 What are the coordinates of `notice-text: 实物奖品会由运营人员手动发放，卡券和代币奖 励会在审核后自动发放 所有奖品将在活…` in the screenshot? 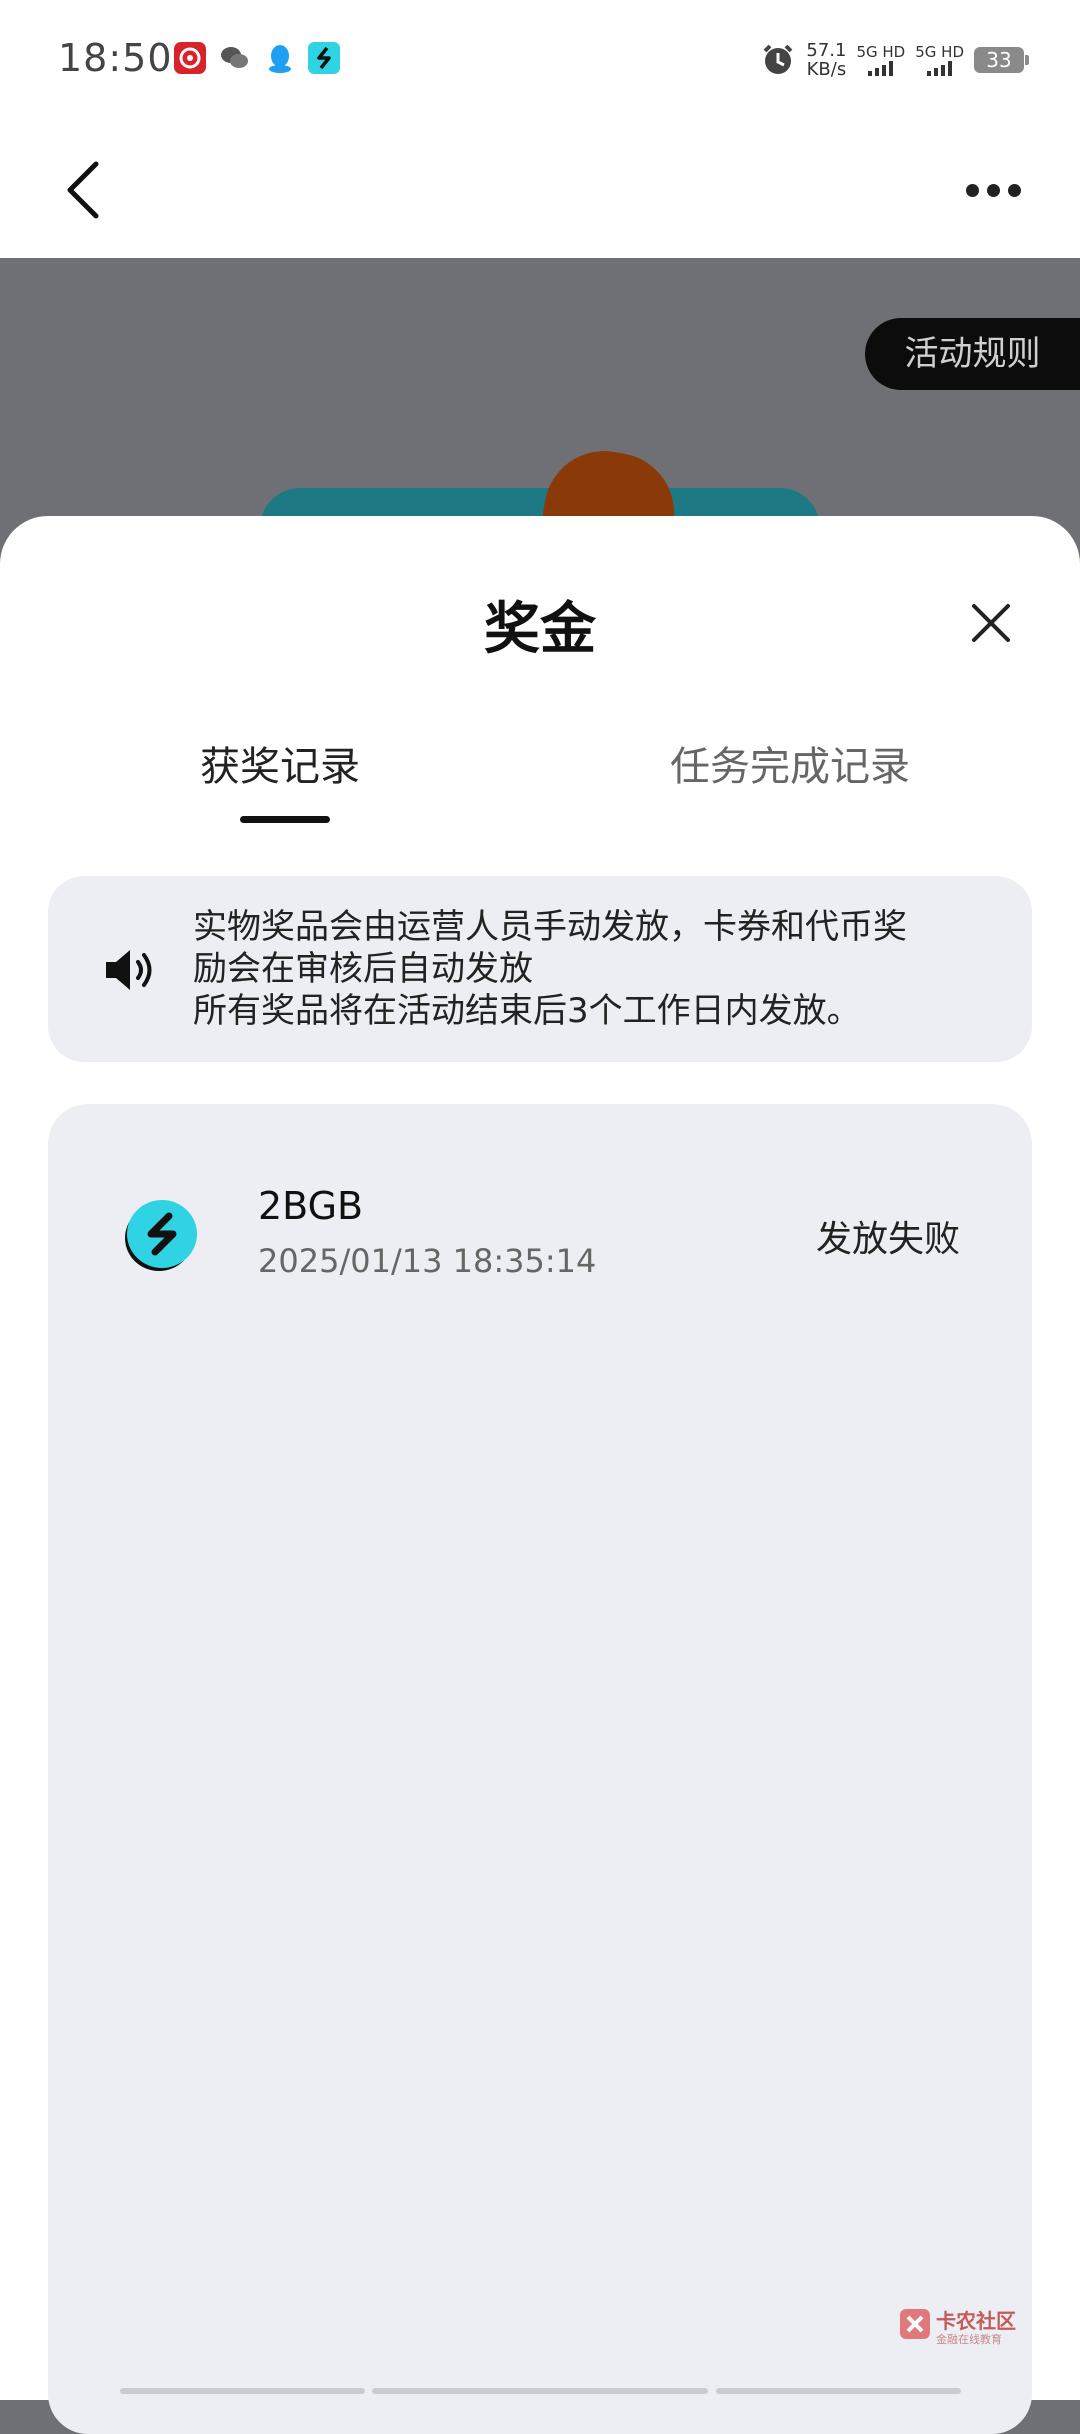 It's located at (550, 969).